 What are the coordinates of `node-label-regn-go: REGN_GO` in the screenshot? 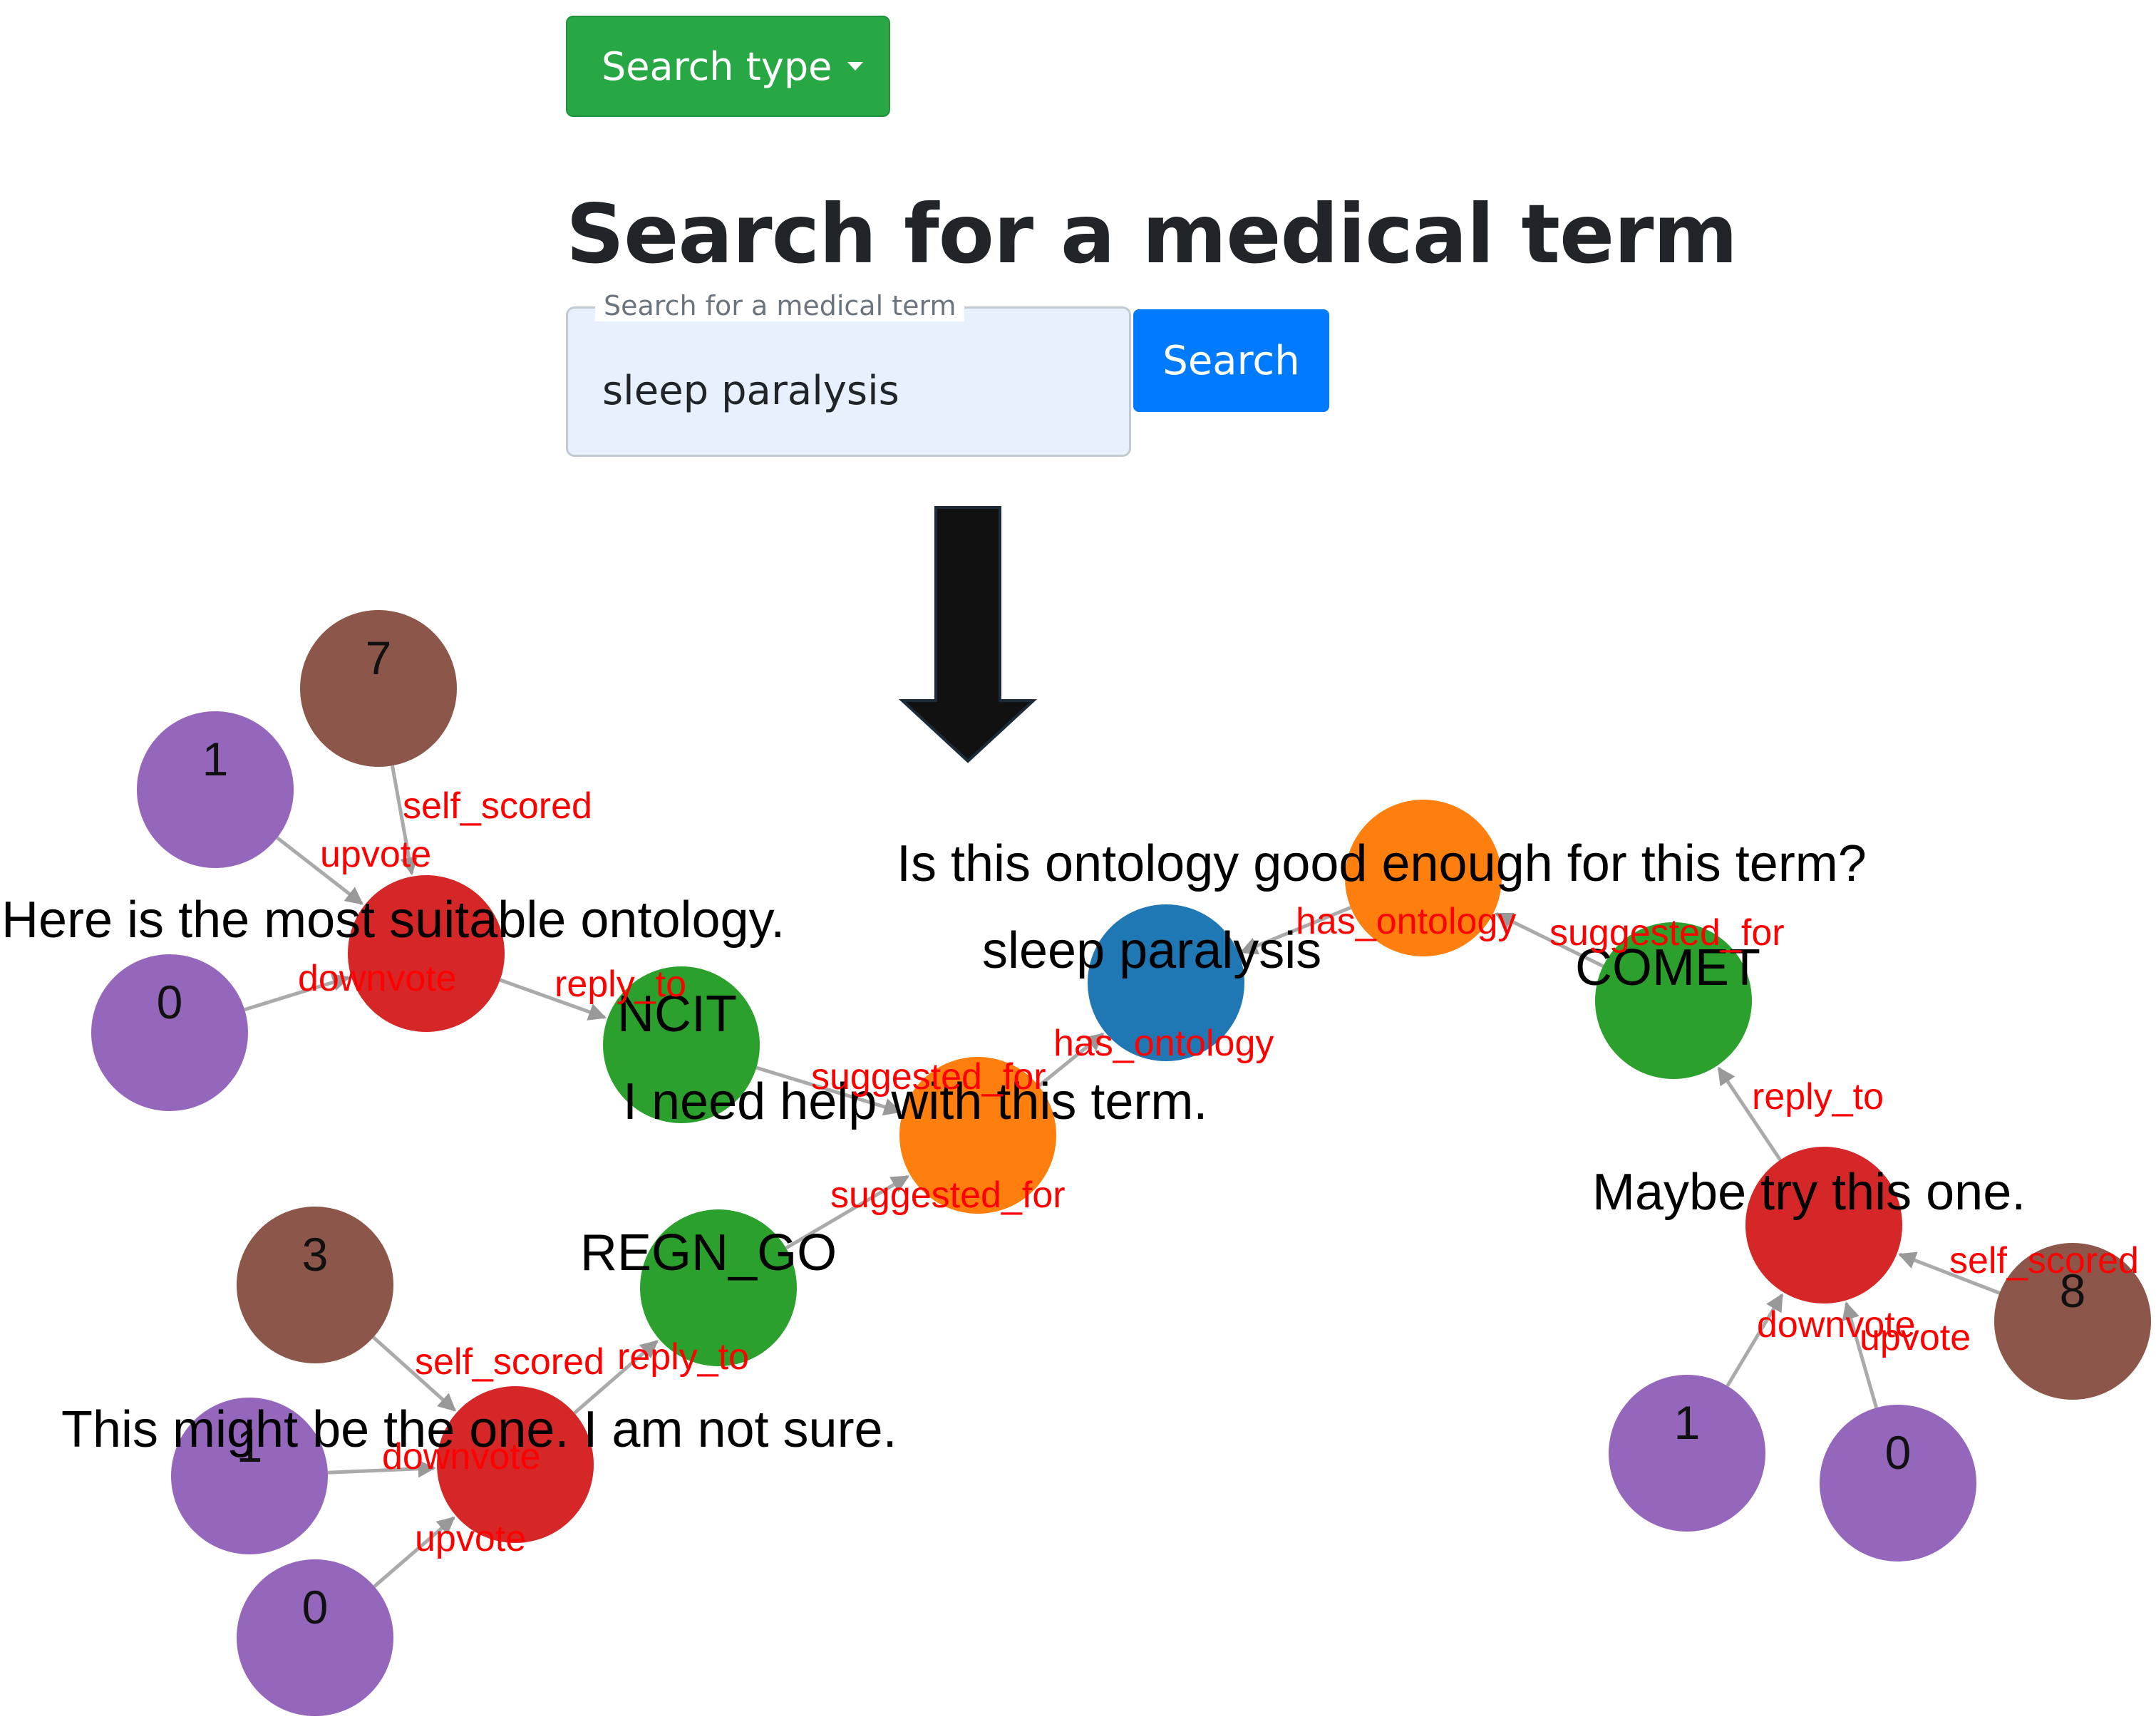 It's located at (709, 1252).